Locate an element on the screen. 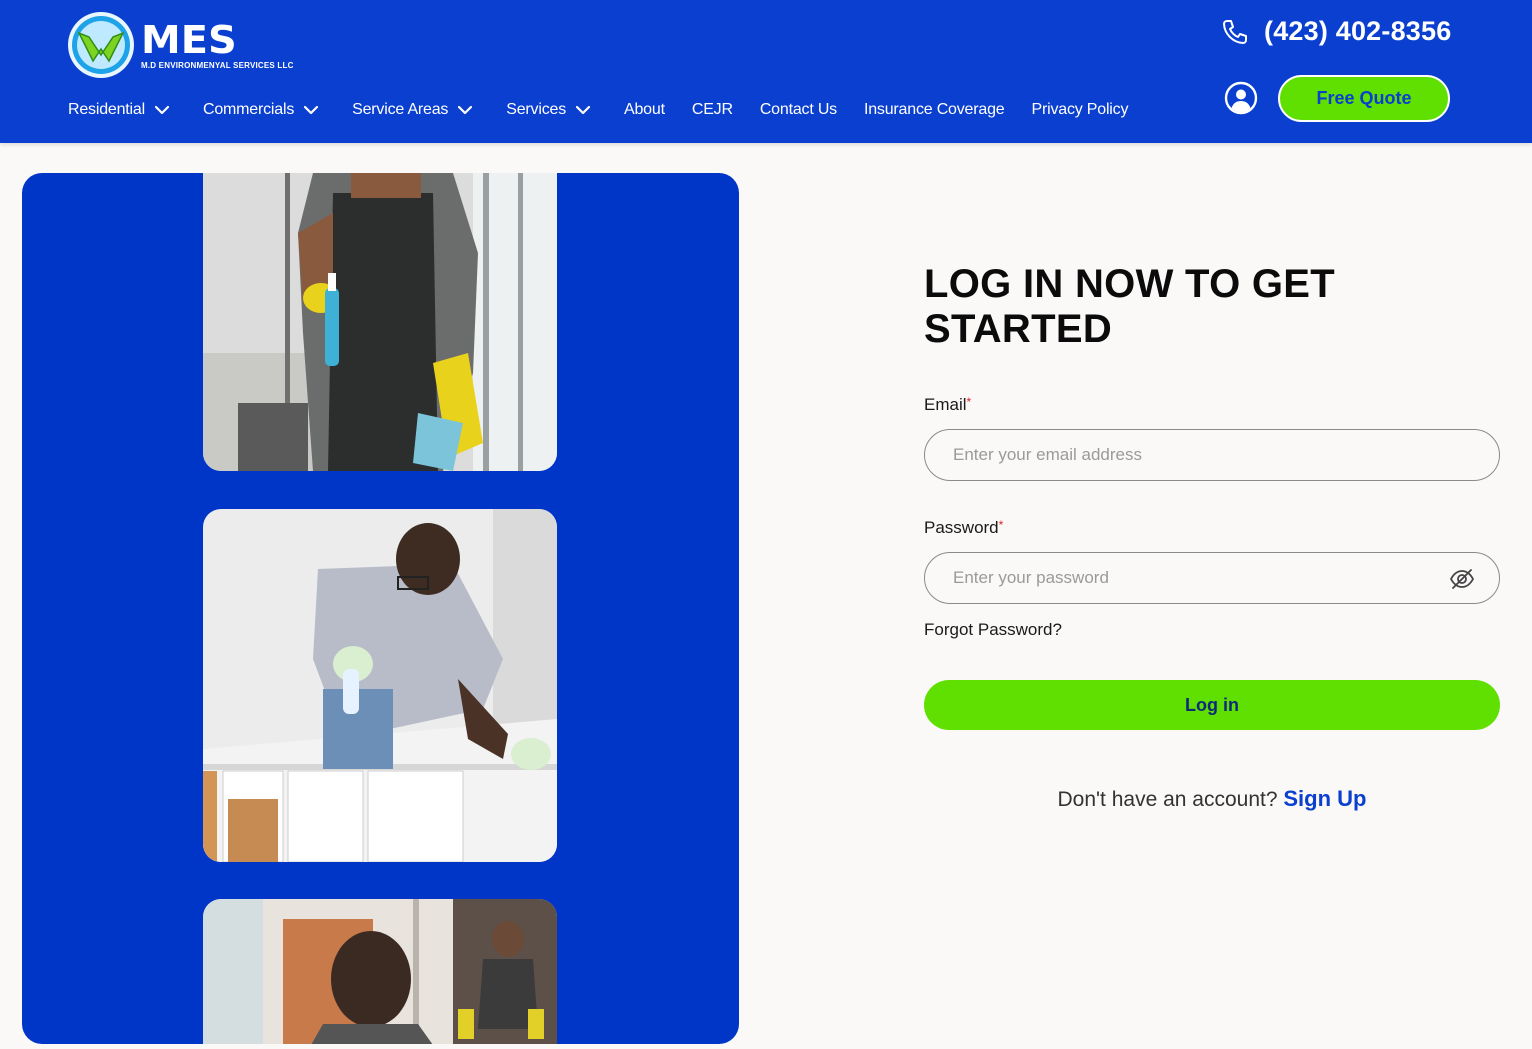  nav-item-label: Privacy Policy is located at coordinates (1080, 109).